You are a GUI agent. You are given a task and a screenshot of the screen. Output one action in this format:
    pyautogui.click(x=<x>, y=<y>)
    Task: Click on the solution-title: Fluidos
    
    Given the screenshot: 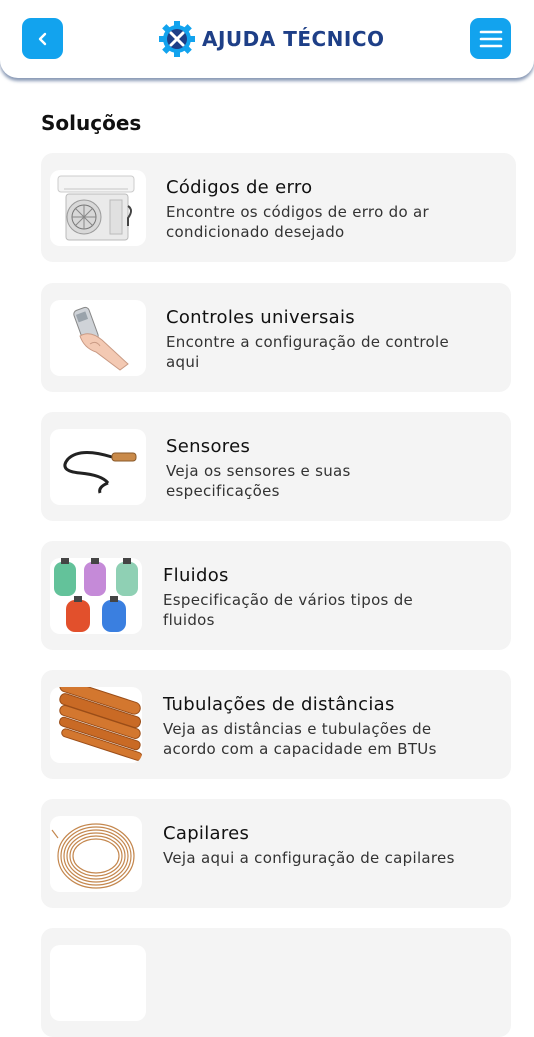 What is the action you would take?
    pyautogui.click(x=196, y=575)
    